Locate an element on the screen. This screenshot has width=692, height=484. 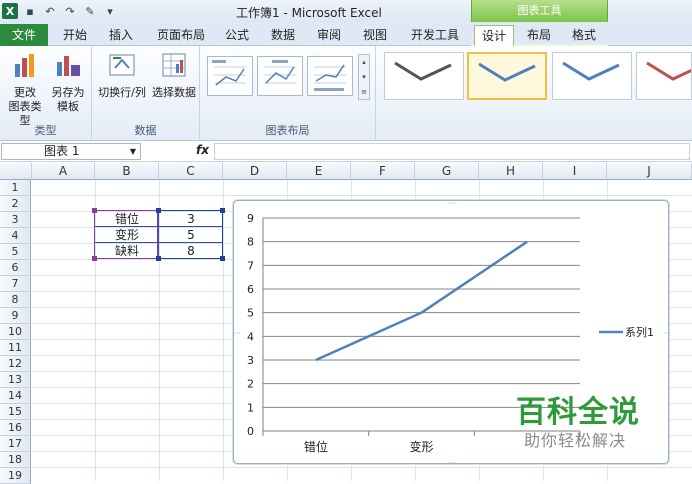
tab-review: 审阅 is located at coordinates (329, 35).